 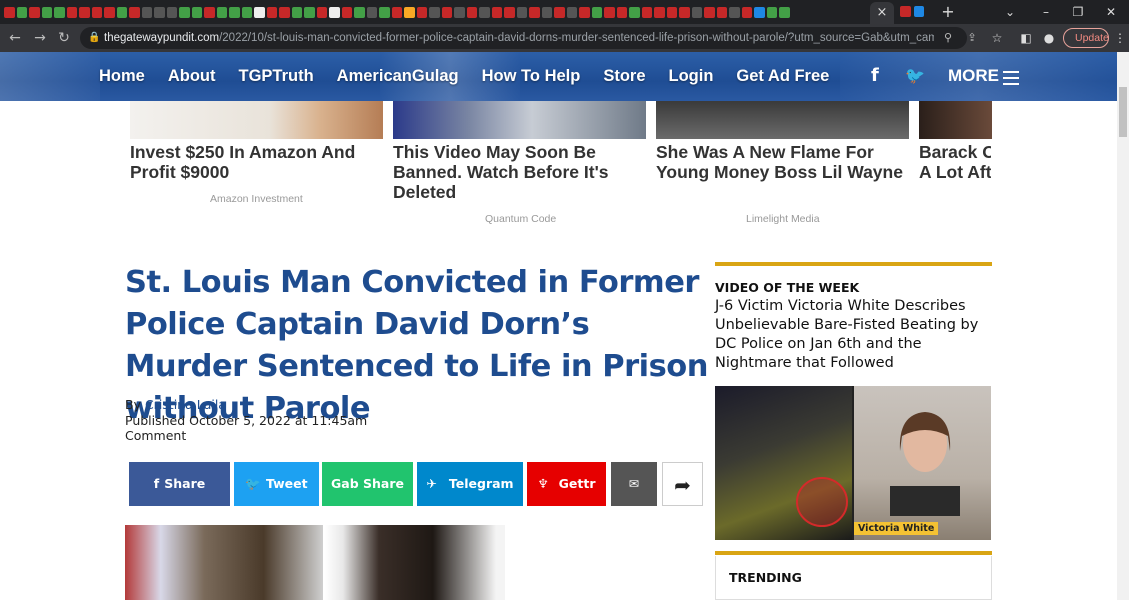 I want to click on twitter-share-button: 🐦 Tweet, so click(x=276, y=484).